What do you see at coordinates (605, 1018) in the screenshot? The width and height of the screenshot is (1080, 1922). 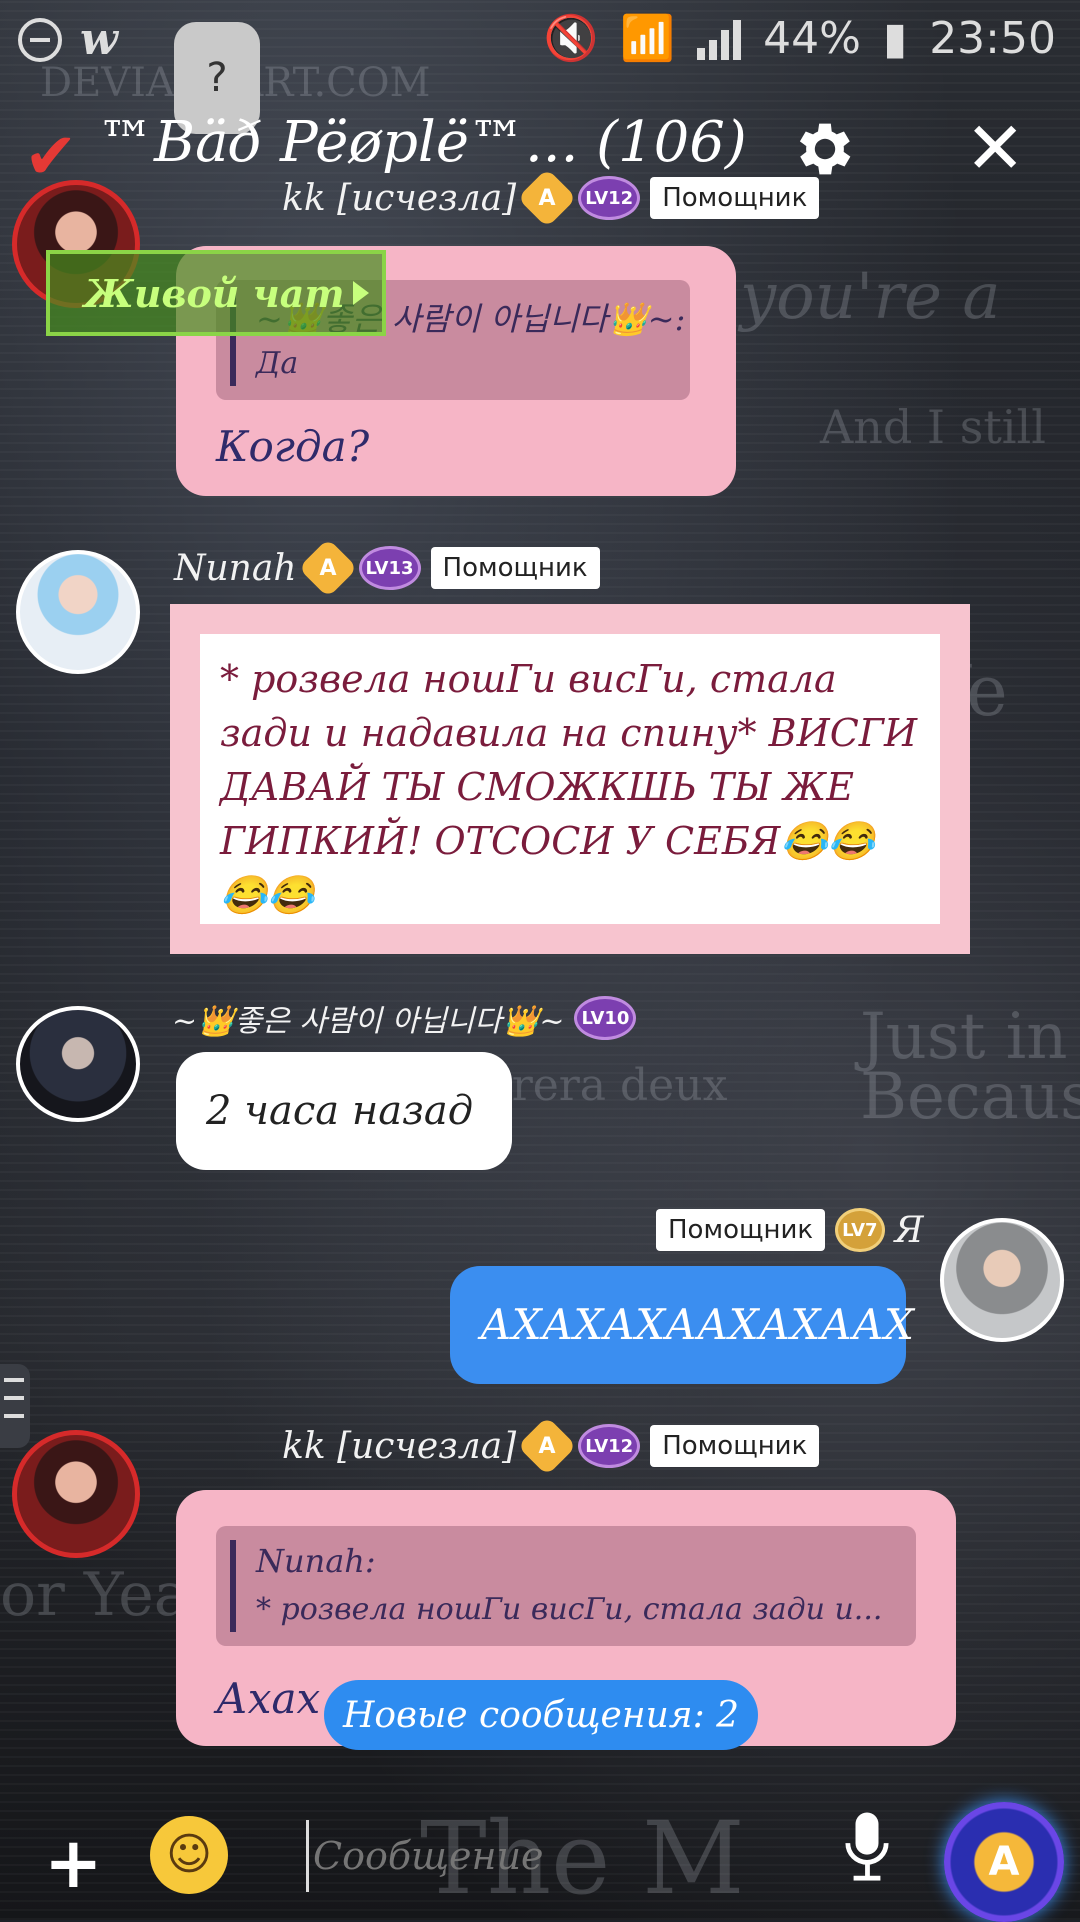 I see `level-badge: LV10` at bounding box center [605, 1018].